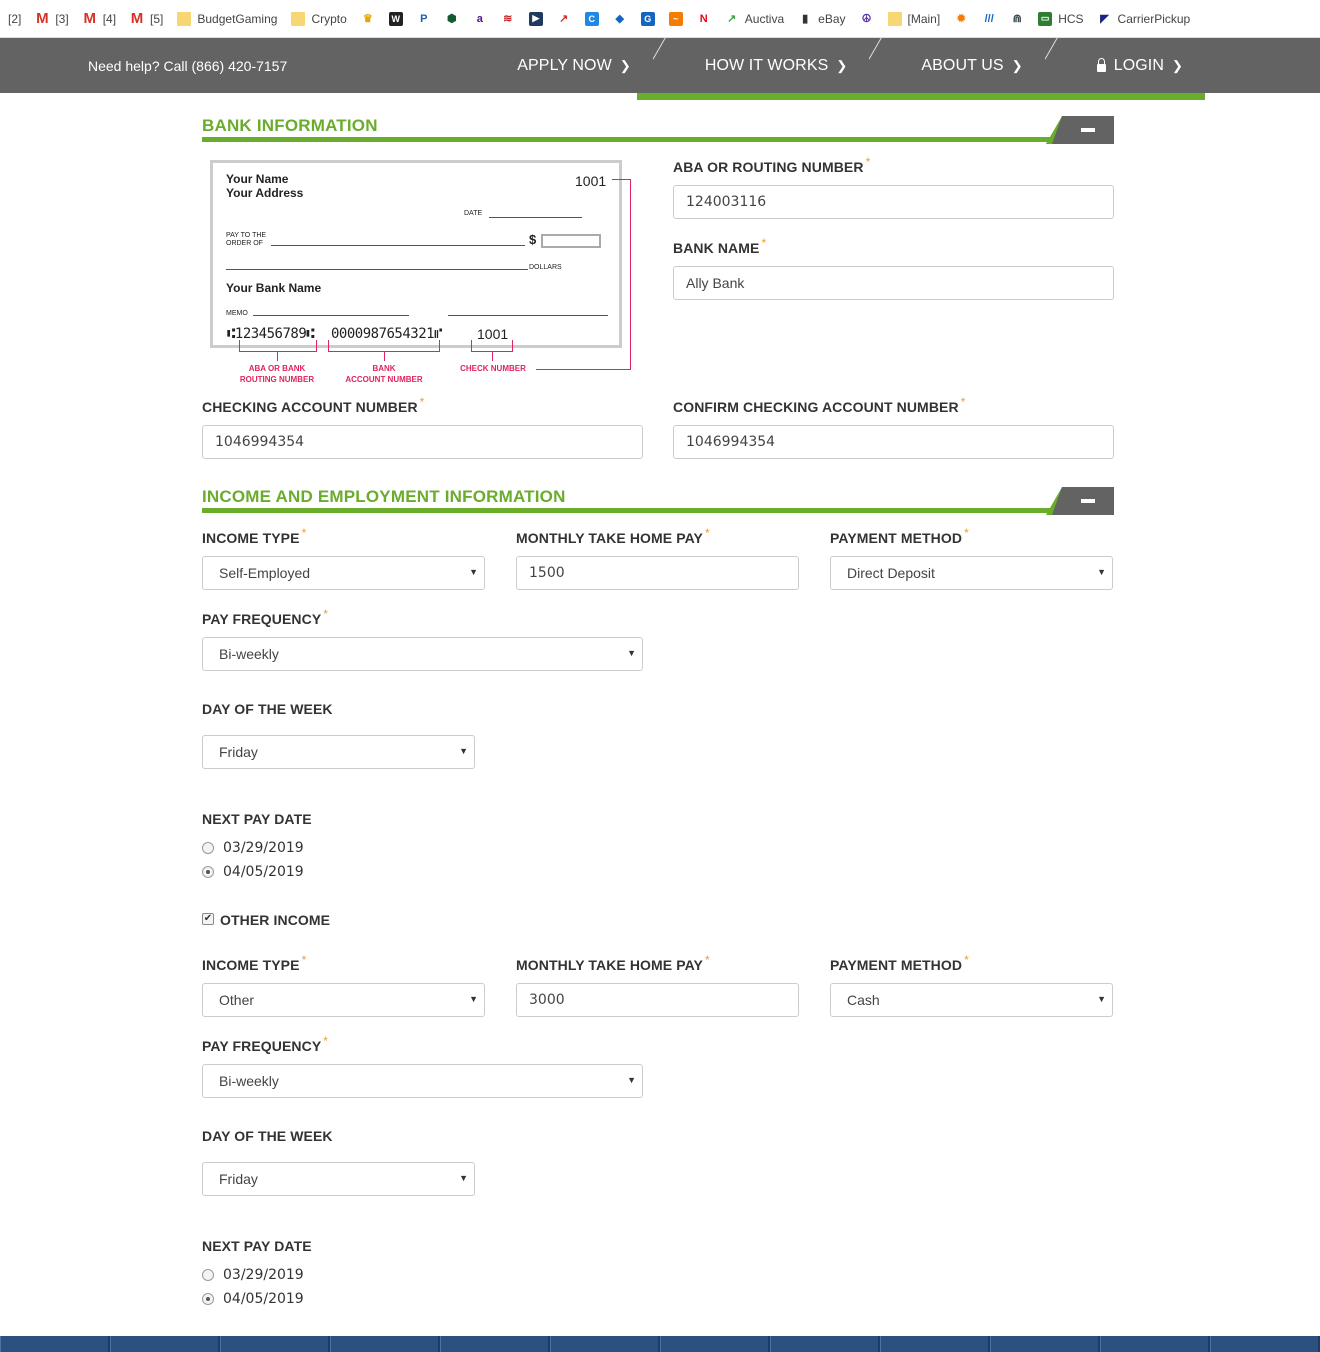 Image resolution: width=1320 pixels, height=1352 pixels. Describe the element at coordinates (368, 19) in the screenshot. I see `bookmark-crown: ♛` at that location.